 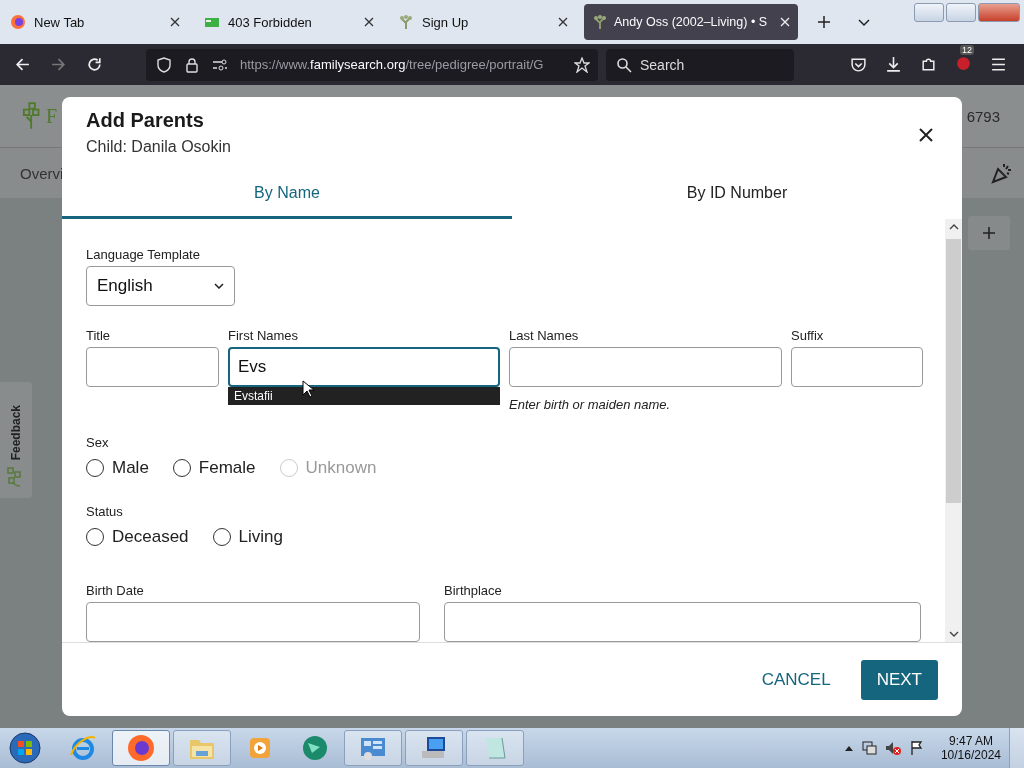 What do you see at coordinates (164, 64) in the screenshot?
I see `shield-icon` at bounding box center [164, 64].